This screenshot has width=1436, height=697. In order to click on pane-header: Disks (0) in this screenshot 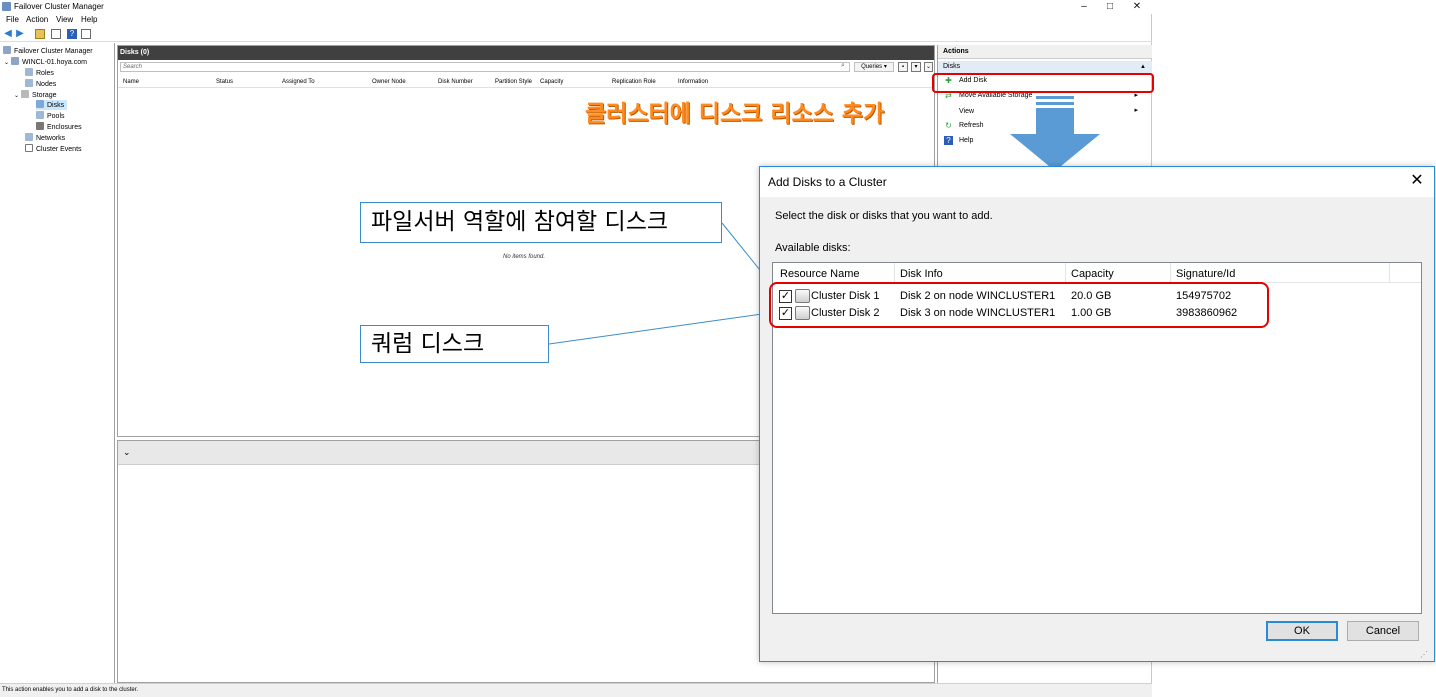, I will do `click(526, 53)`.